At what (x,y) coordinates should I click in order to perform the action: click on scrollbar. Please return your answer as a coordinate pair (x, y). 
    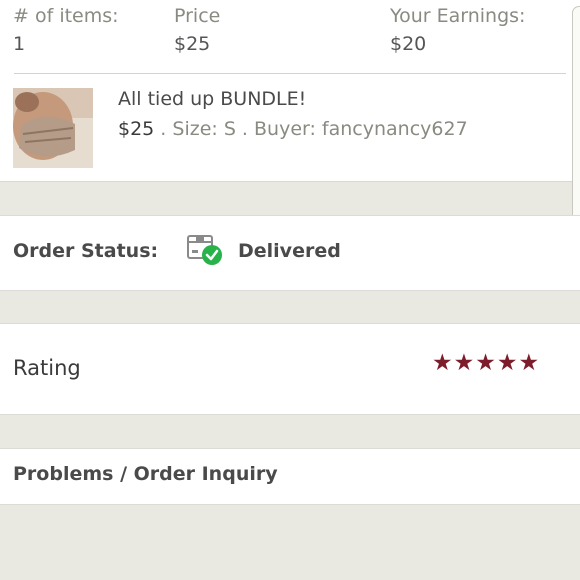
    Looking at the image, I should click on (576, 127).